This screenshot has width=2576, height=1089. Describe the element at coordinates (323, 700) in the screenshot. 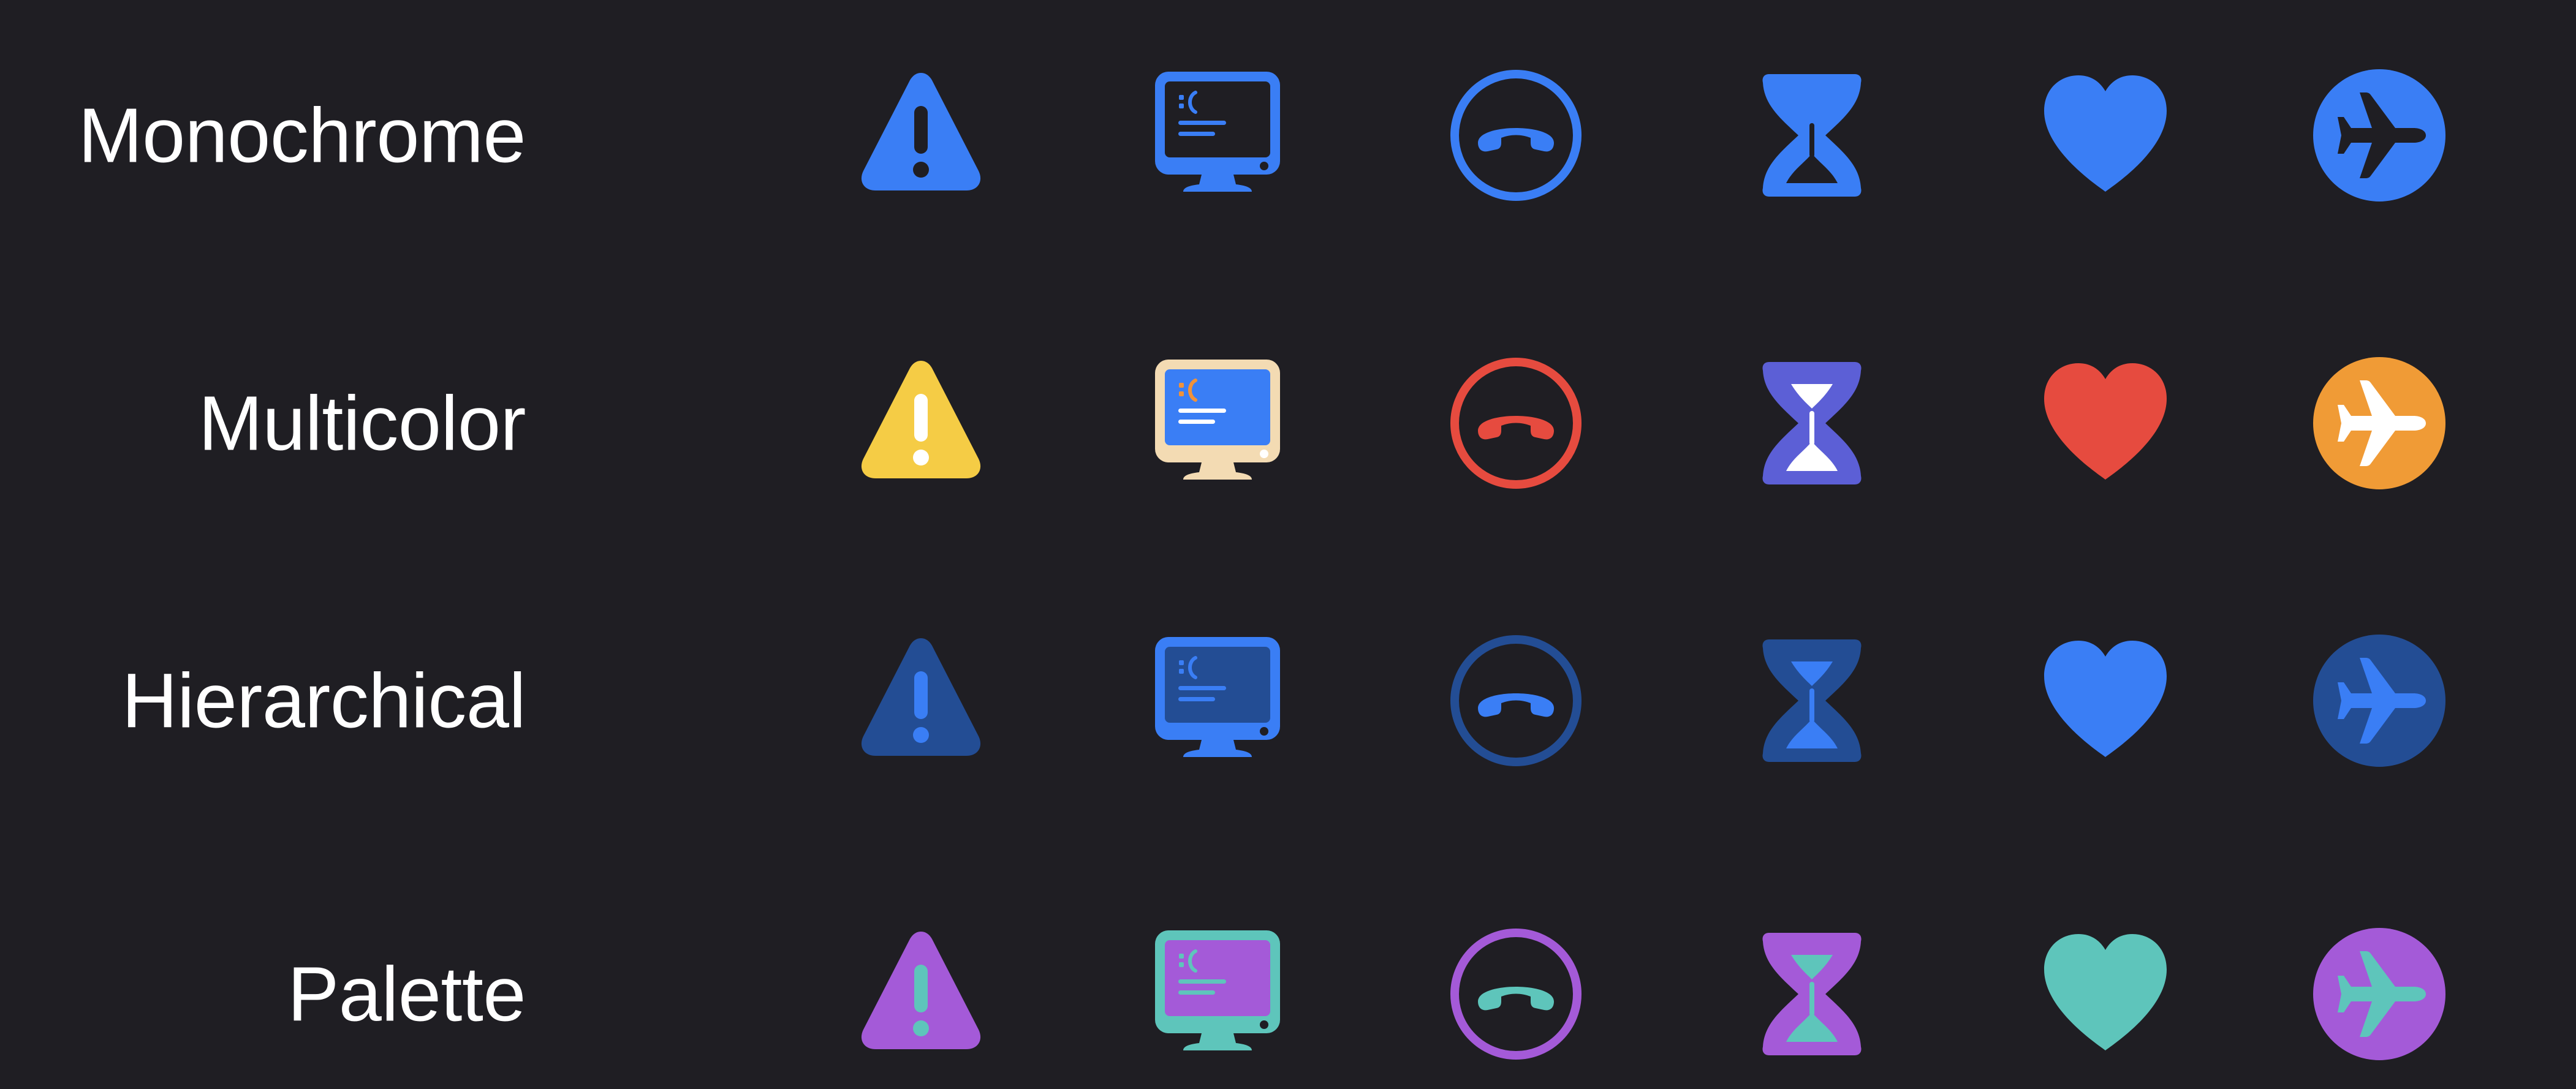

I see `row-label: Hierarchical` at that location.